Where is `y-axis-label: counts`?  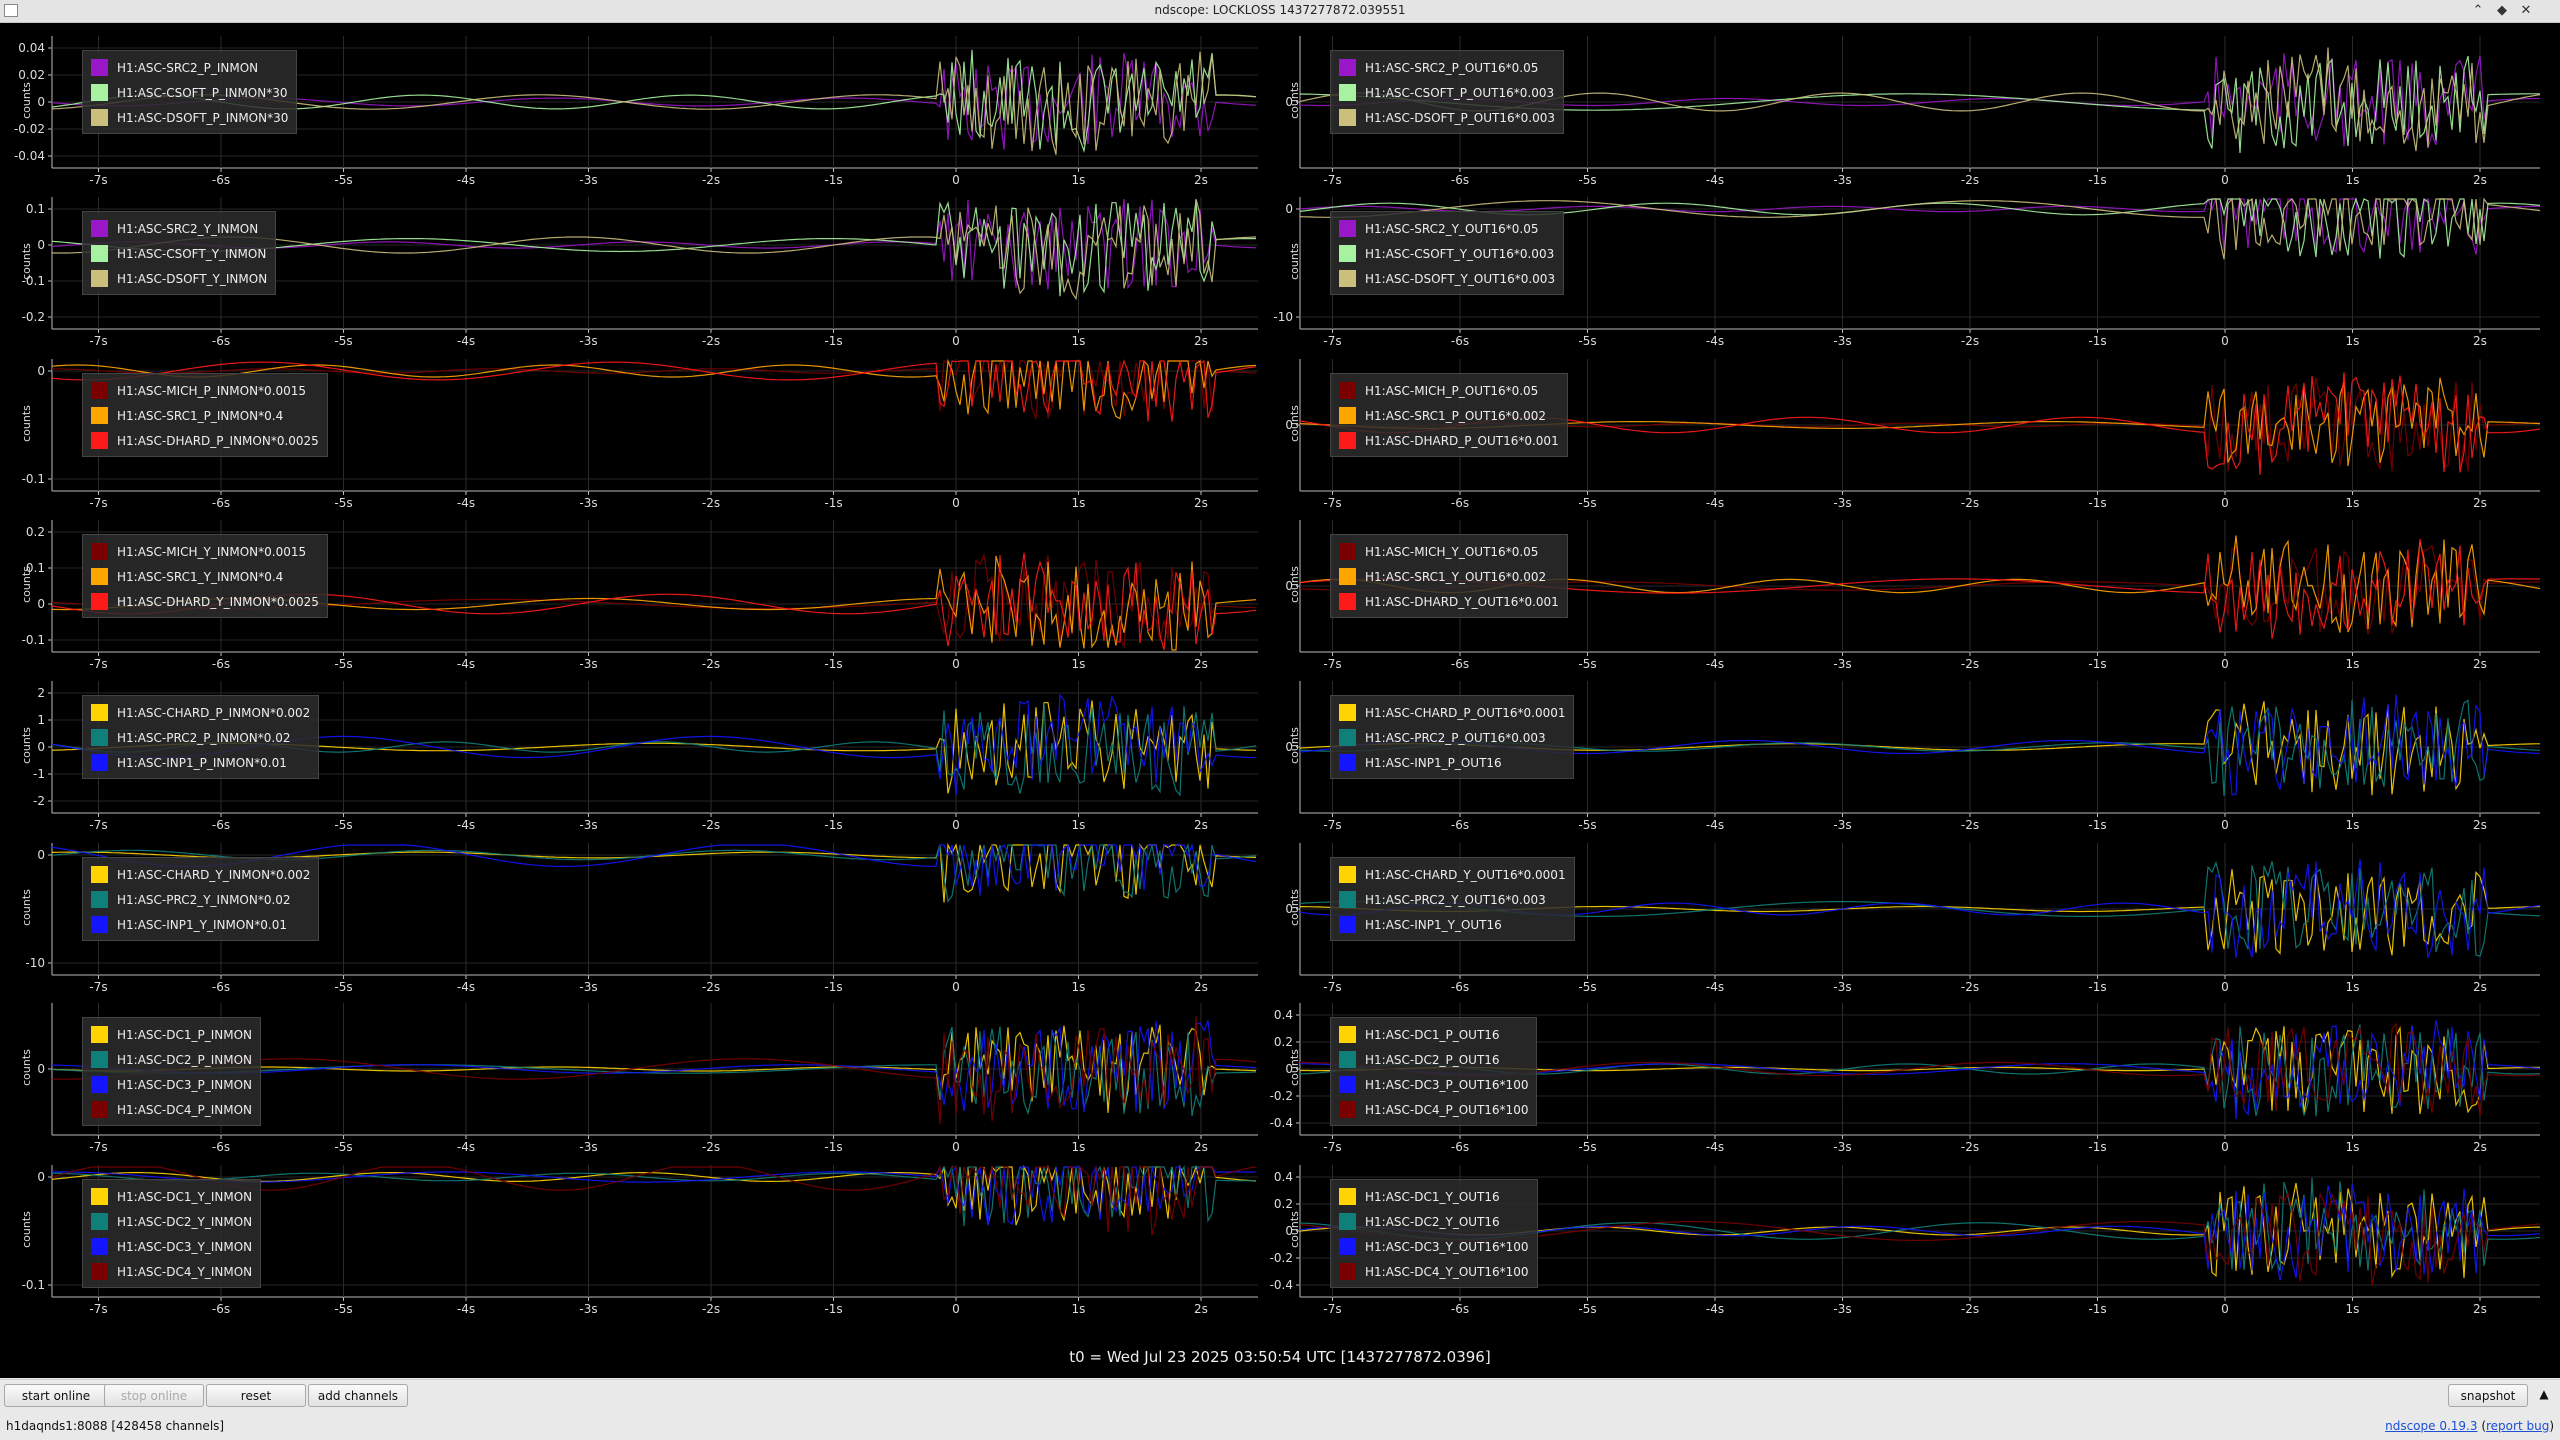
y-axis-label: counts is located at coordinates (1294, 261).